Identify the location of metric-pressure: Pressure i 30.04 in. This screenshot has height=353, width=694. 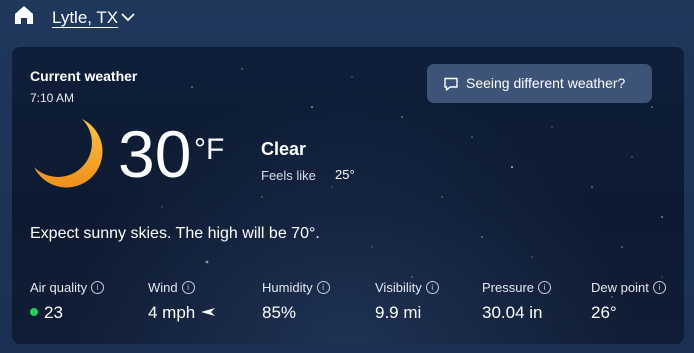
(517, 301).